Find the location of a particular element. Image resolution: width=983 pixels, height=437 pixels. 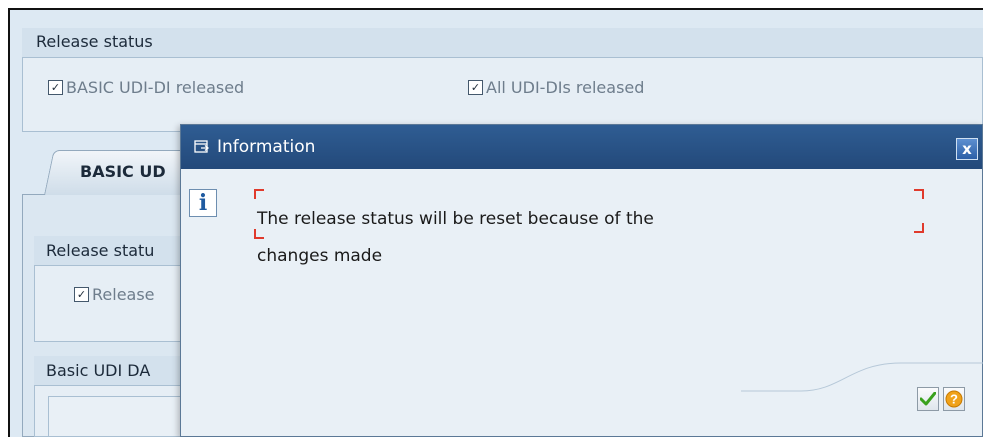

question-mark-icon: ? is located at coordinates (954, 399).